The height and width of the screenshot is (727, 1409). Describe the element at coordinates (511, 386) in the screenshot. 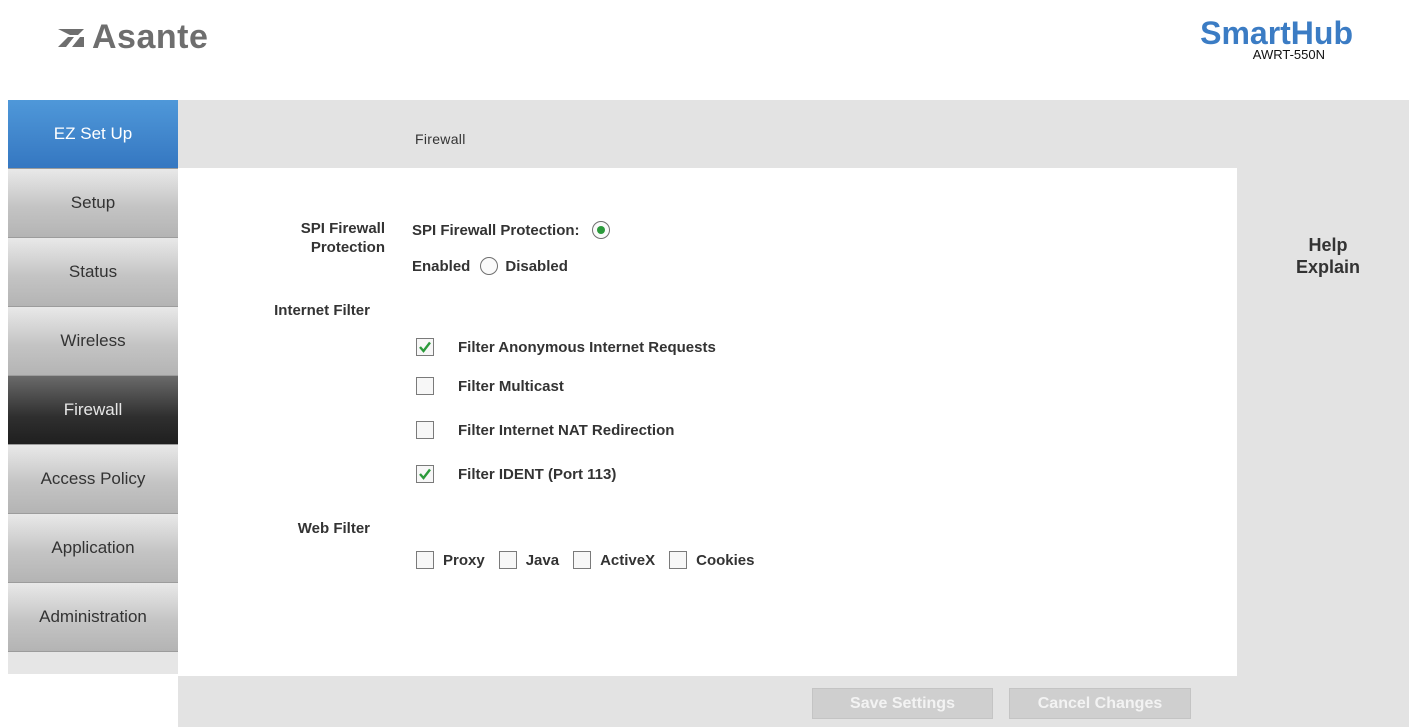

I see `filter-multicast-label: Filter Multicast` at that location.